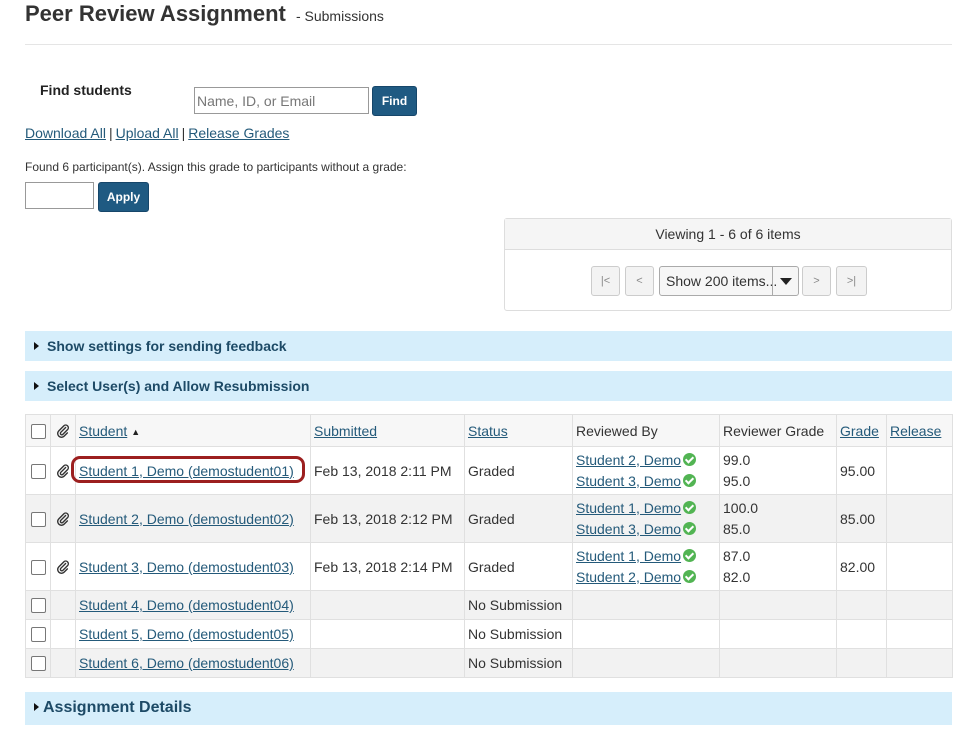 This screenshot has width=963, height=735. What do you see at coordinates (816, 281) in the screenshot?
I see `next-page-button: >` at bounding box center [816, 281].